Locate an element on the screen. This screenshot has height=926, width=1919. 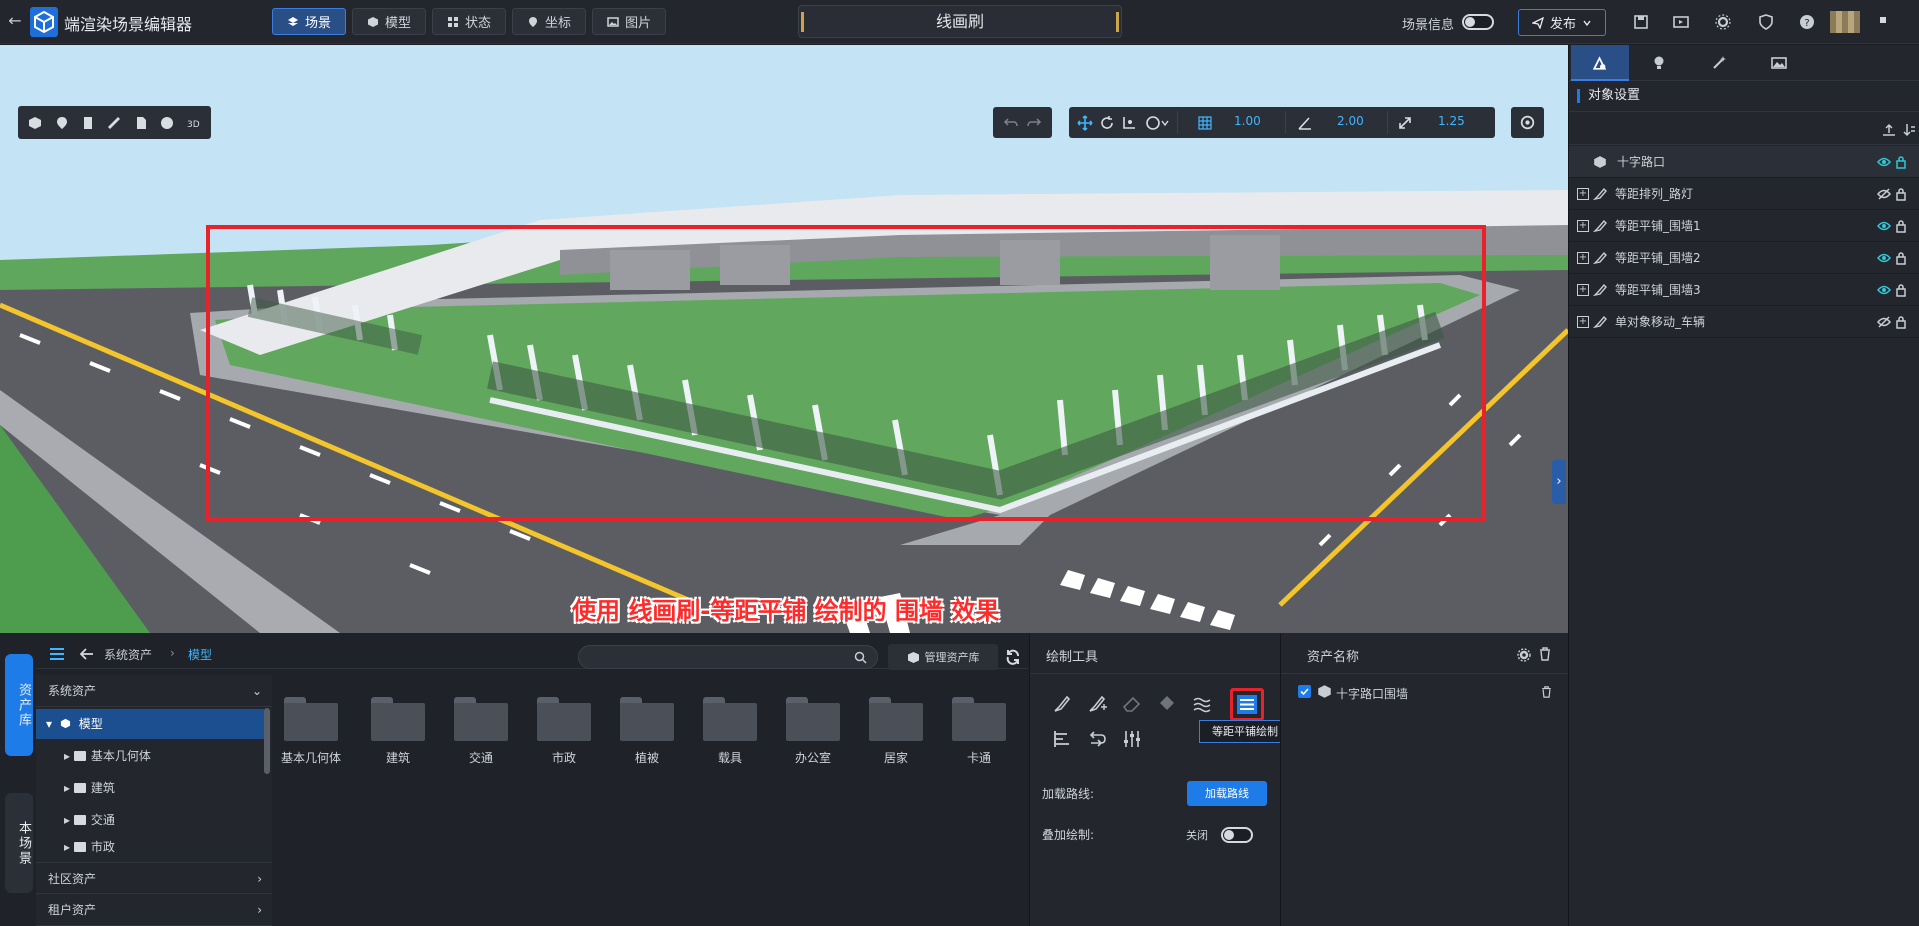
camera-reset-button is located at coordinates (1527, 122).